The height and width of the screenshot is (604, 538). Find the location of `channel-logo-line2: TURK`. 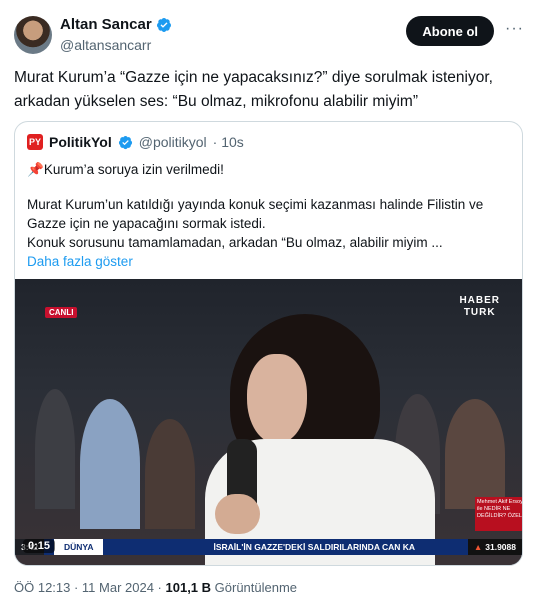

channel-logo-line2: TURK is located at coordinates (479, 312).